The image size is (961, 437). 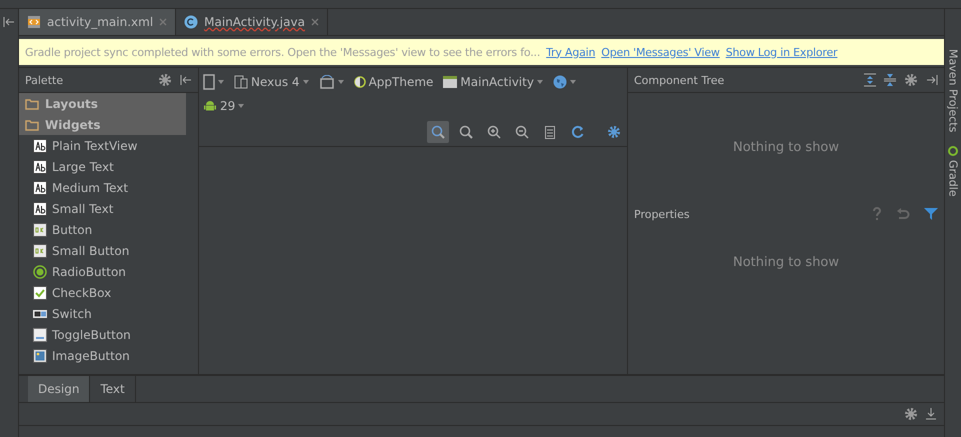 I want to click on window-icon, so click(x=450, y=82).